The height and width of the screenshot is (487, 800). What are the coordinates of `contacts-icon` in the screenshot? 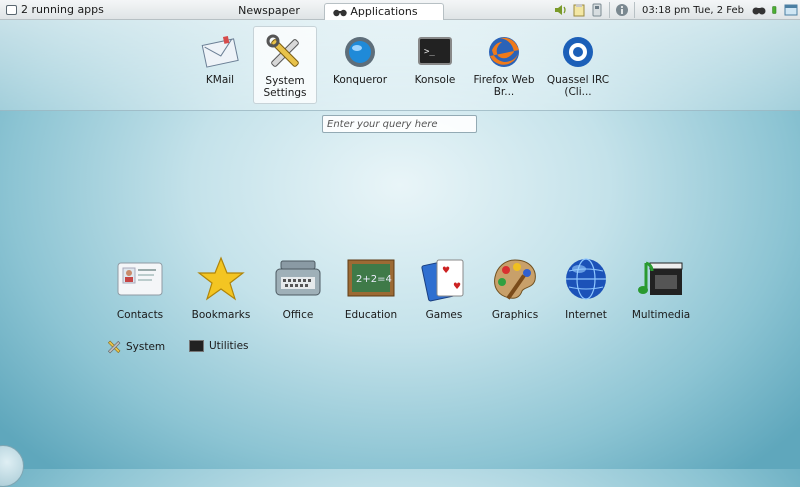 It's located at (140, 279).